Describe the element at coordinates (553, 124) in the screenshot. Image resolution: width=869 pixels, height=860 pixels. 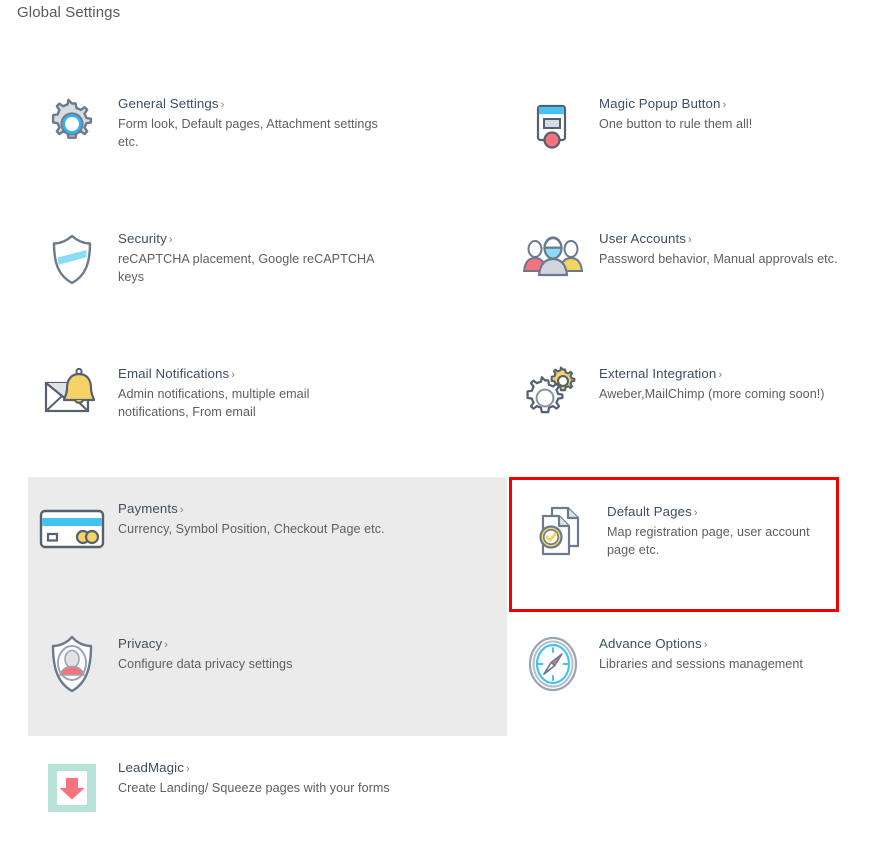
I see `popup-button-icon` at that location.